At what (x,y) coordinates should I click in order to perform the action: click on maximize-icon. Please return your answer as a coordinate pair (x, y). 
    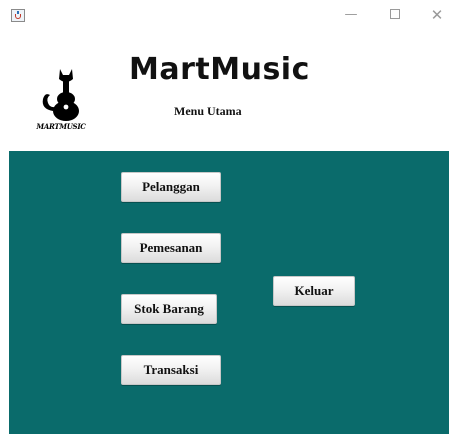
    Looking at the image, I should click on (395, 13).